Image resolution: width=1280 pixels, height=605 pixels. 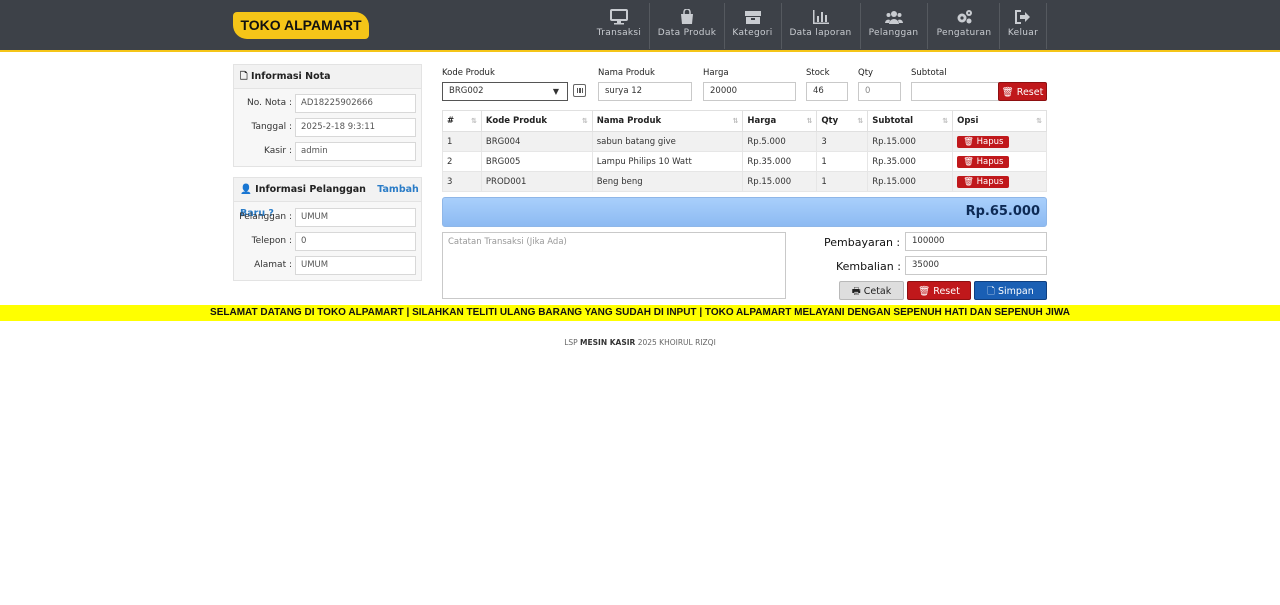 I want to click on col-header-harga: Harga ⇅, so click(x=780, y=121).